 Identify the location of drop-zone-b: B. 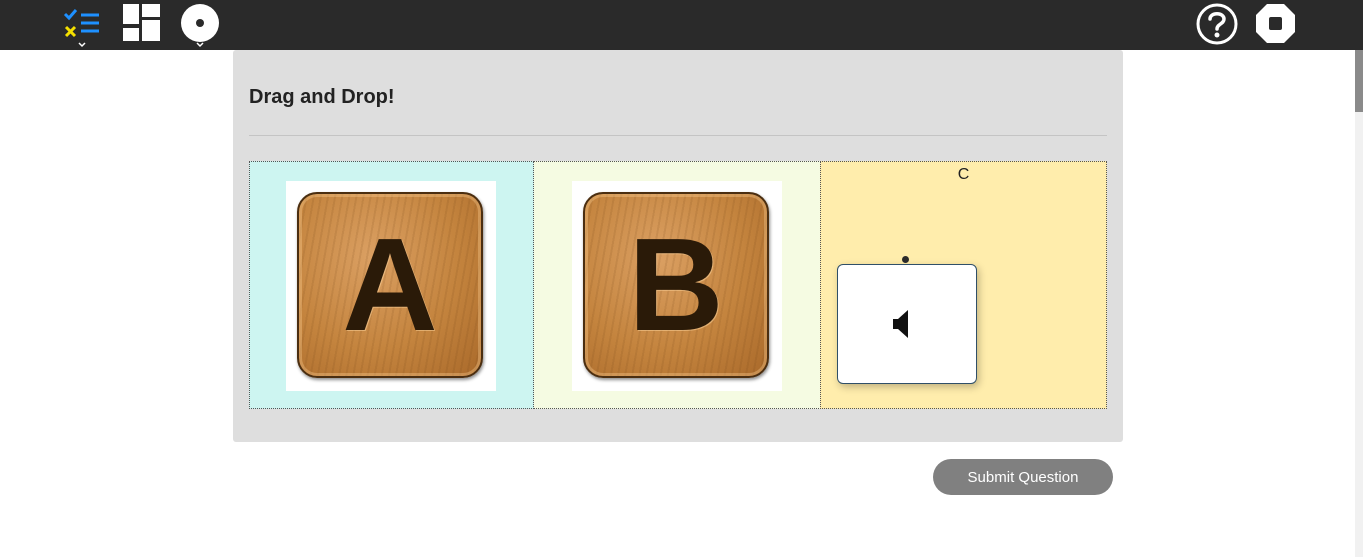
(677, 285).